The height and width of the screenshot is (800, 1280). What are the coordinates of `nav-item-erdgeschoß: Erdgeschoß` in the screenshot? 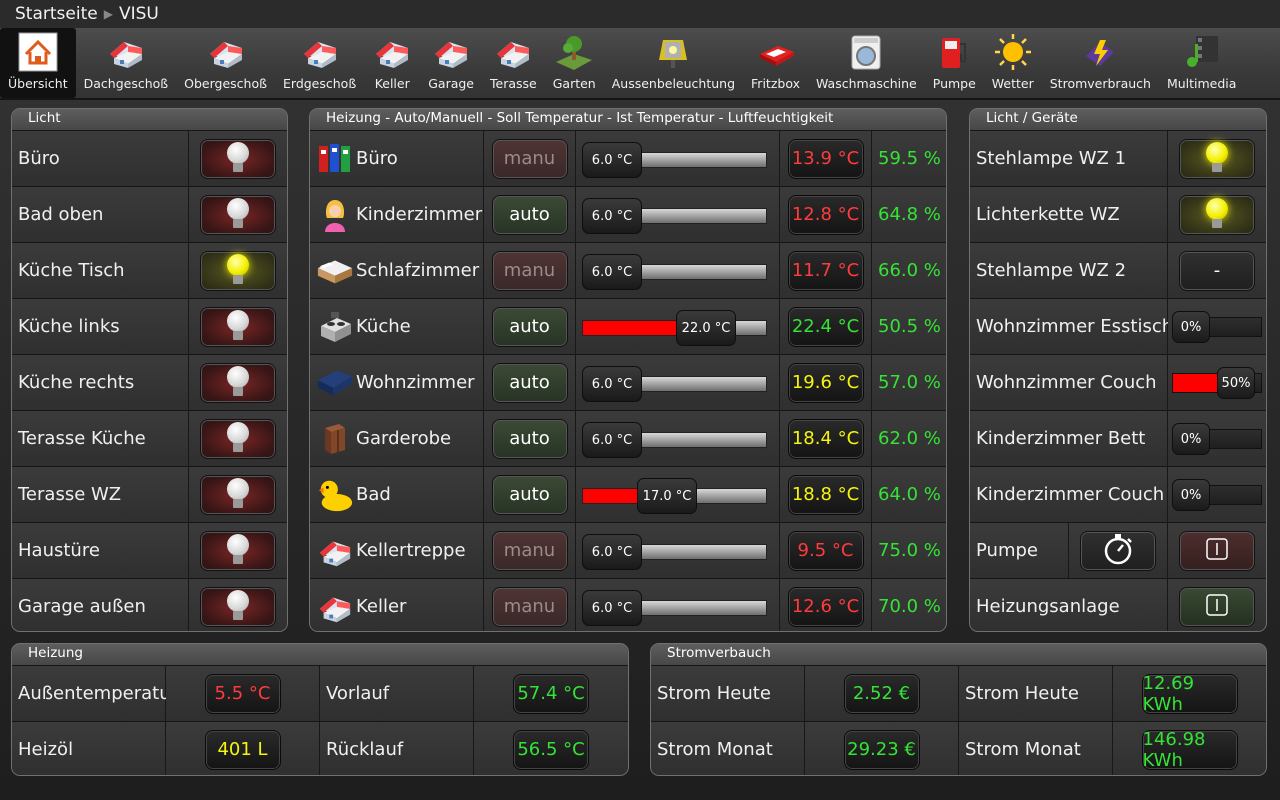 It's located at (319, 63).